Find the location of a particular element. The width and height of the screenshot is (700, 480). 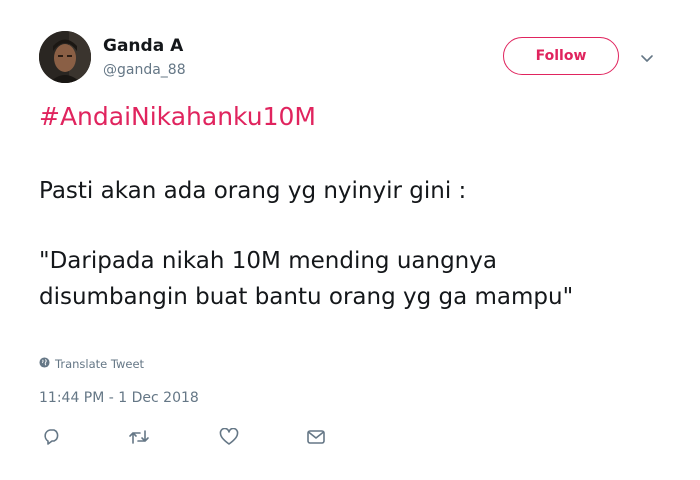

follow-button: Follow is located at coordinates (561, 56).